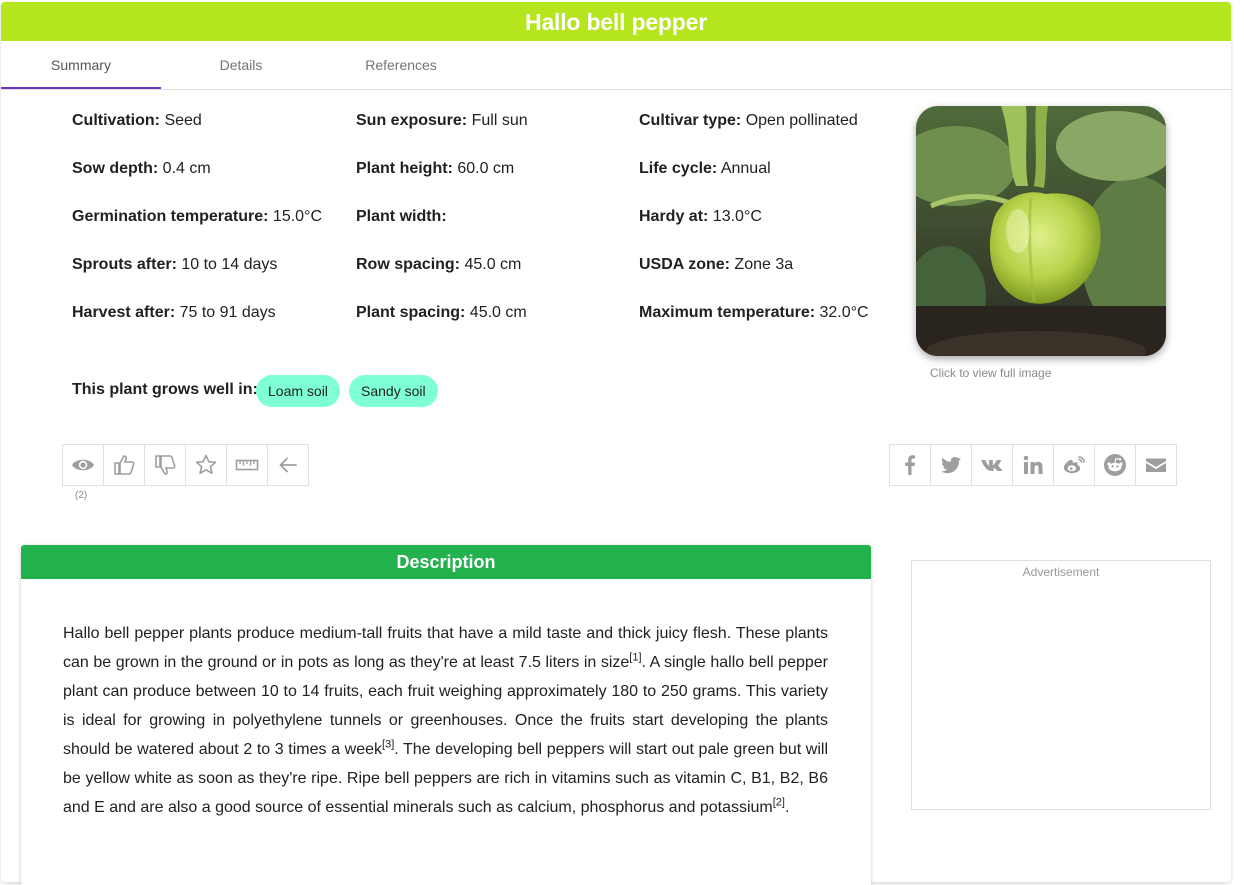 The height and width of the screenshot is (885, 1244). I want to click on fact-sow-depth: Sow depth: 0.4 cm, so click(141, 169).